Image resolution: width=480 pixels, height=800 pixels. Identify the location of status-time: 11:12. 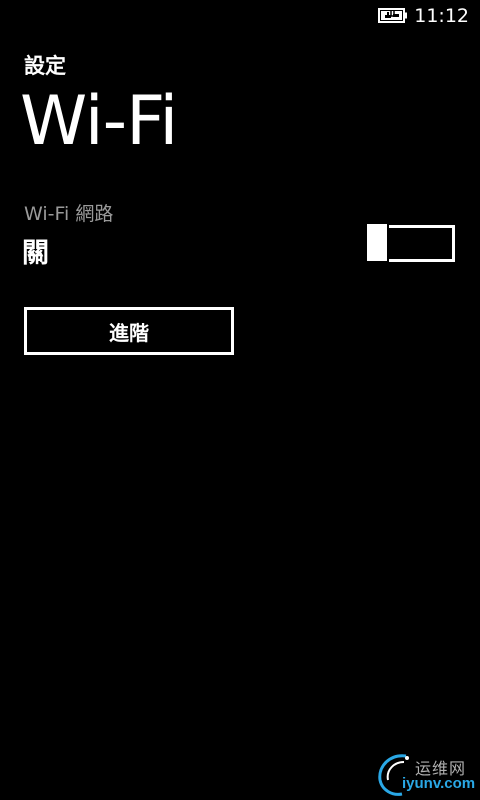
(441, 16).